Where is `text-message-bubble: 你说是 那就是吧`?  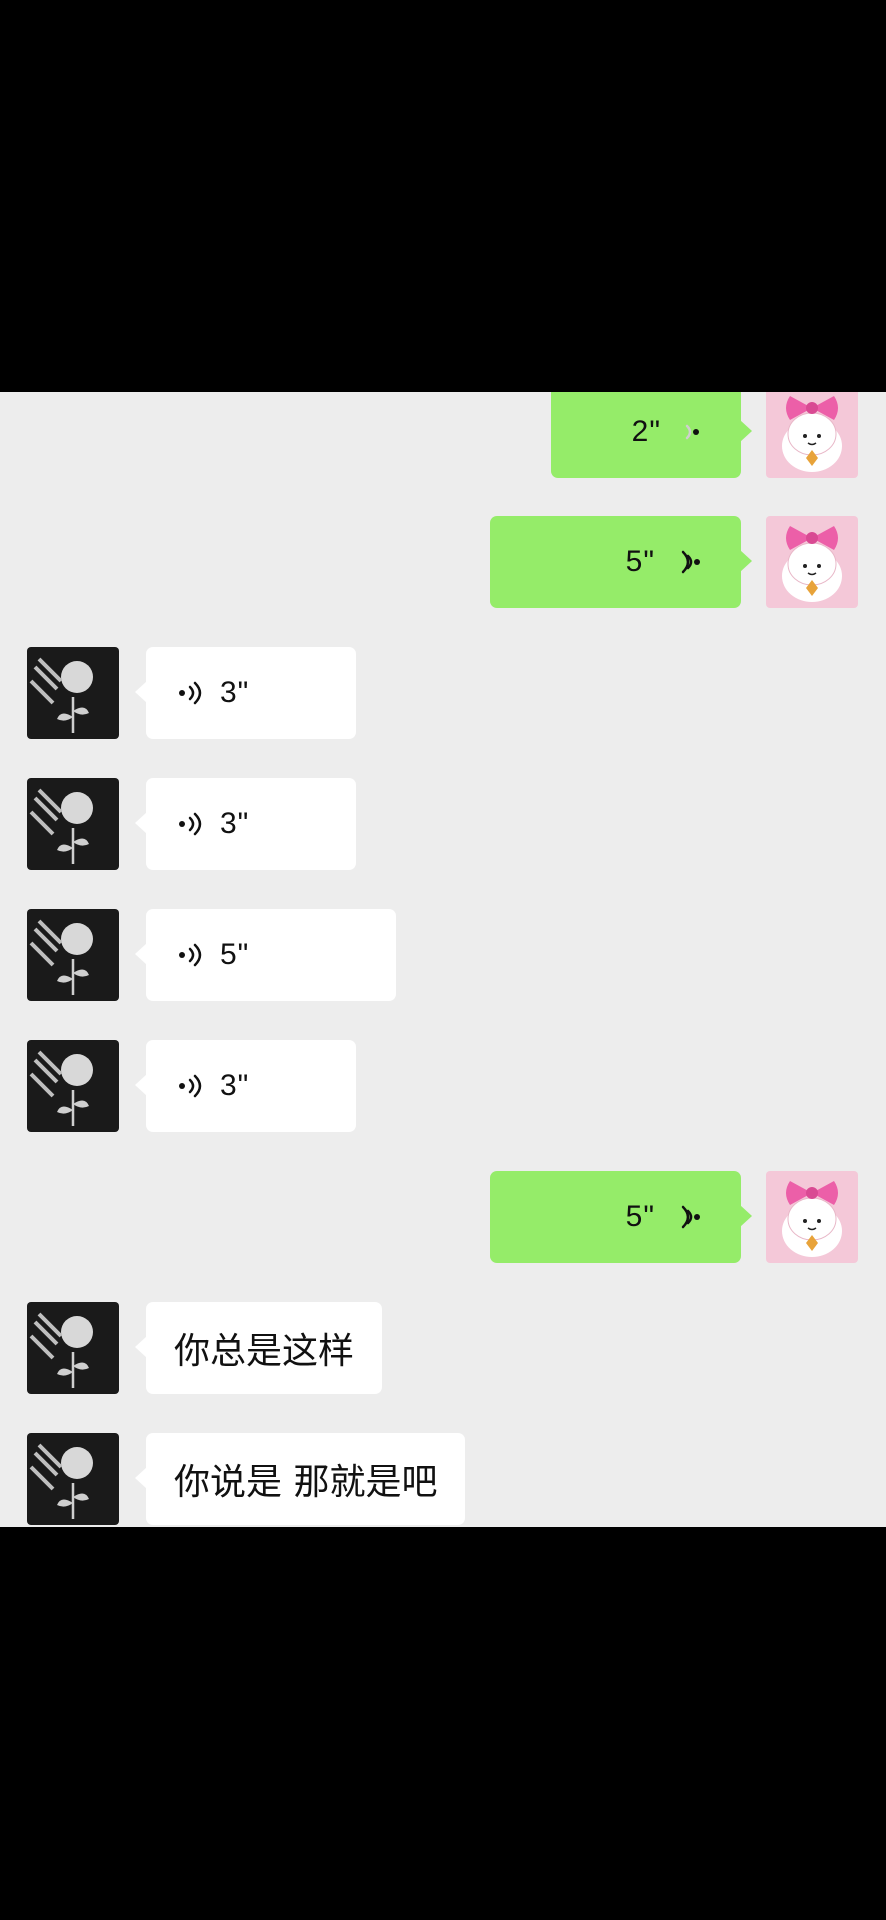
text-message-bubble: 你说是 那就是吧 is located at coordinates (300, 1479).